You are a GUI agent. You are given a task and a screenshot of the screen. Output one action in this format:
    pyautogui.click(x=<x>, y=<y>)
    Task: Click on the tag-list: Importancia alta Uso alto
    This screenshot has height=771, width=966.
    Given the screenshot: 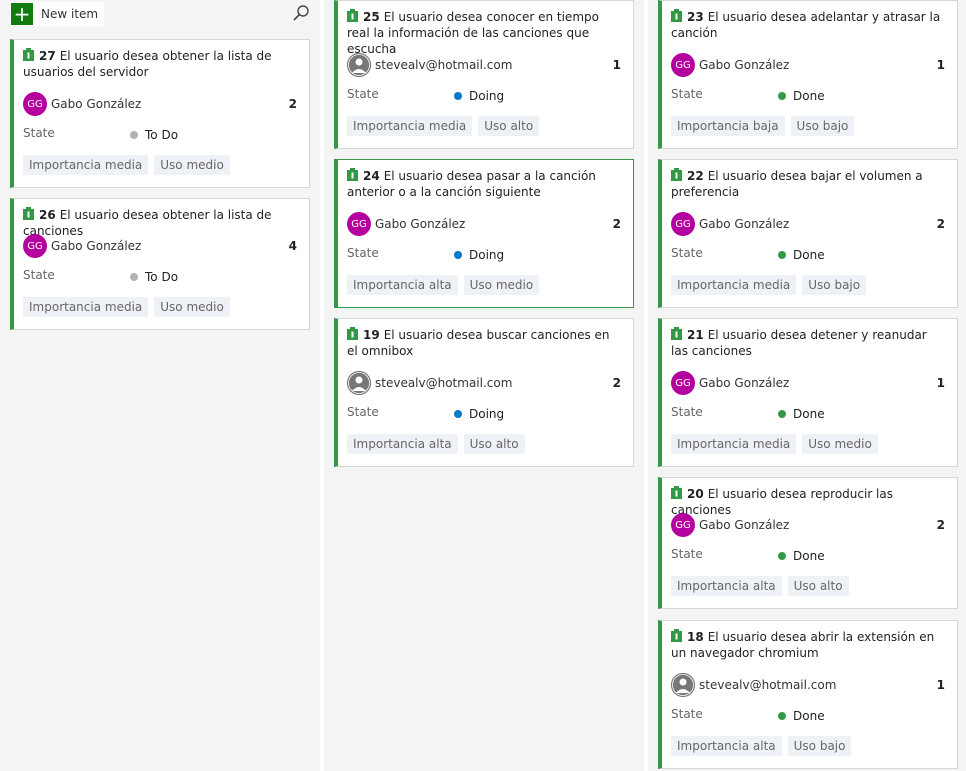 What is the action you would take?
    pyautogui.click(x=809, y=586)
    